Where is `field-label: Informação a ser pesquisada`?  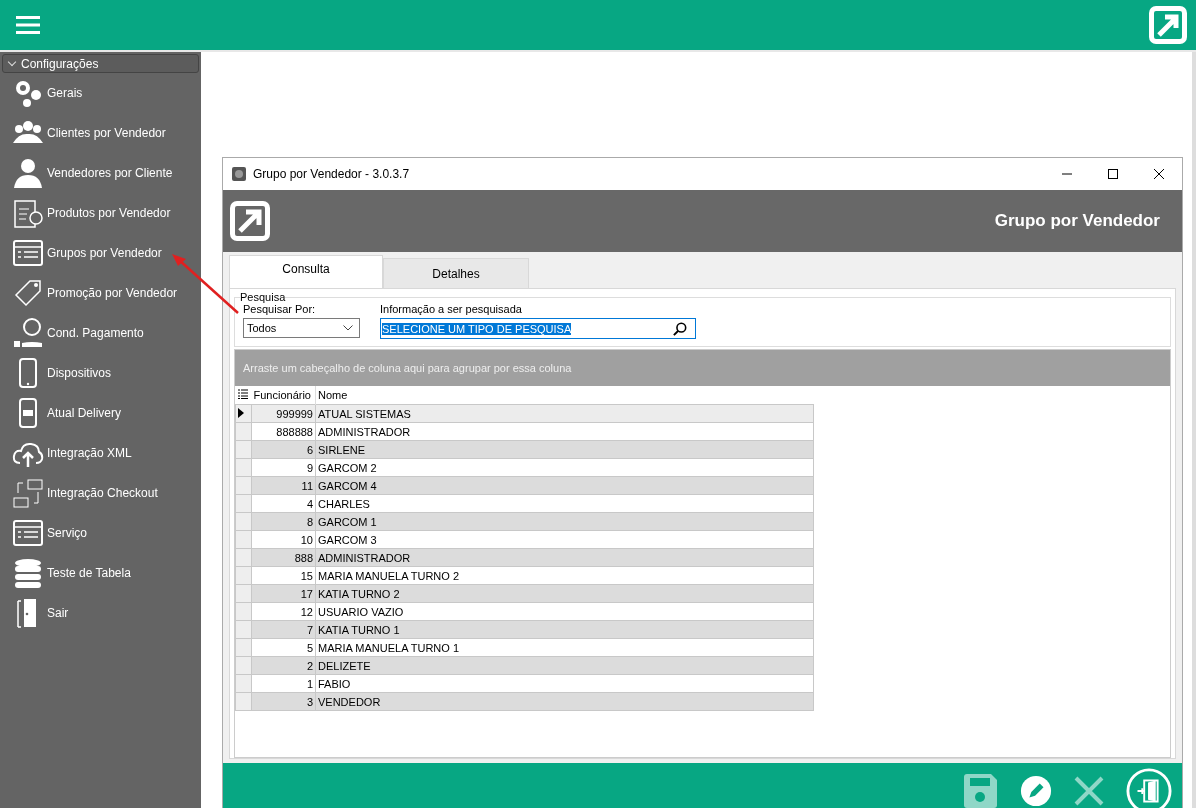
field-label: Informação a ser pesquisada is located at coordinates (451, 309).